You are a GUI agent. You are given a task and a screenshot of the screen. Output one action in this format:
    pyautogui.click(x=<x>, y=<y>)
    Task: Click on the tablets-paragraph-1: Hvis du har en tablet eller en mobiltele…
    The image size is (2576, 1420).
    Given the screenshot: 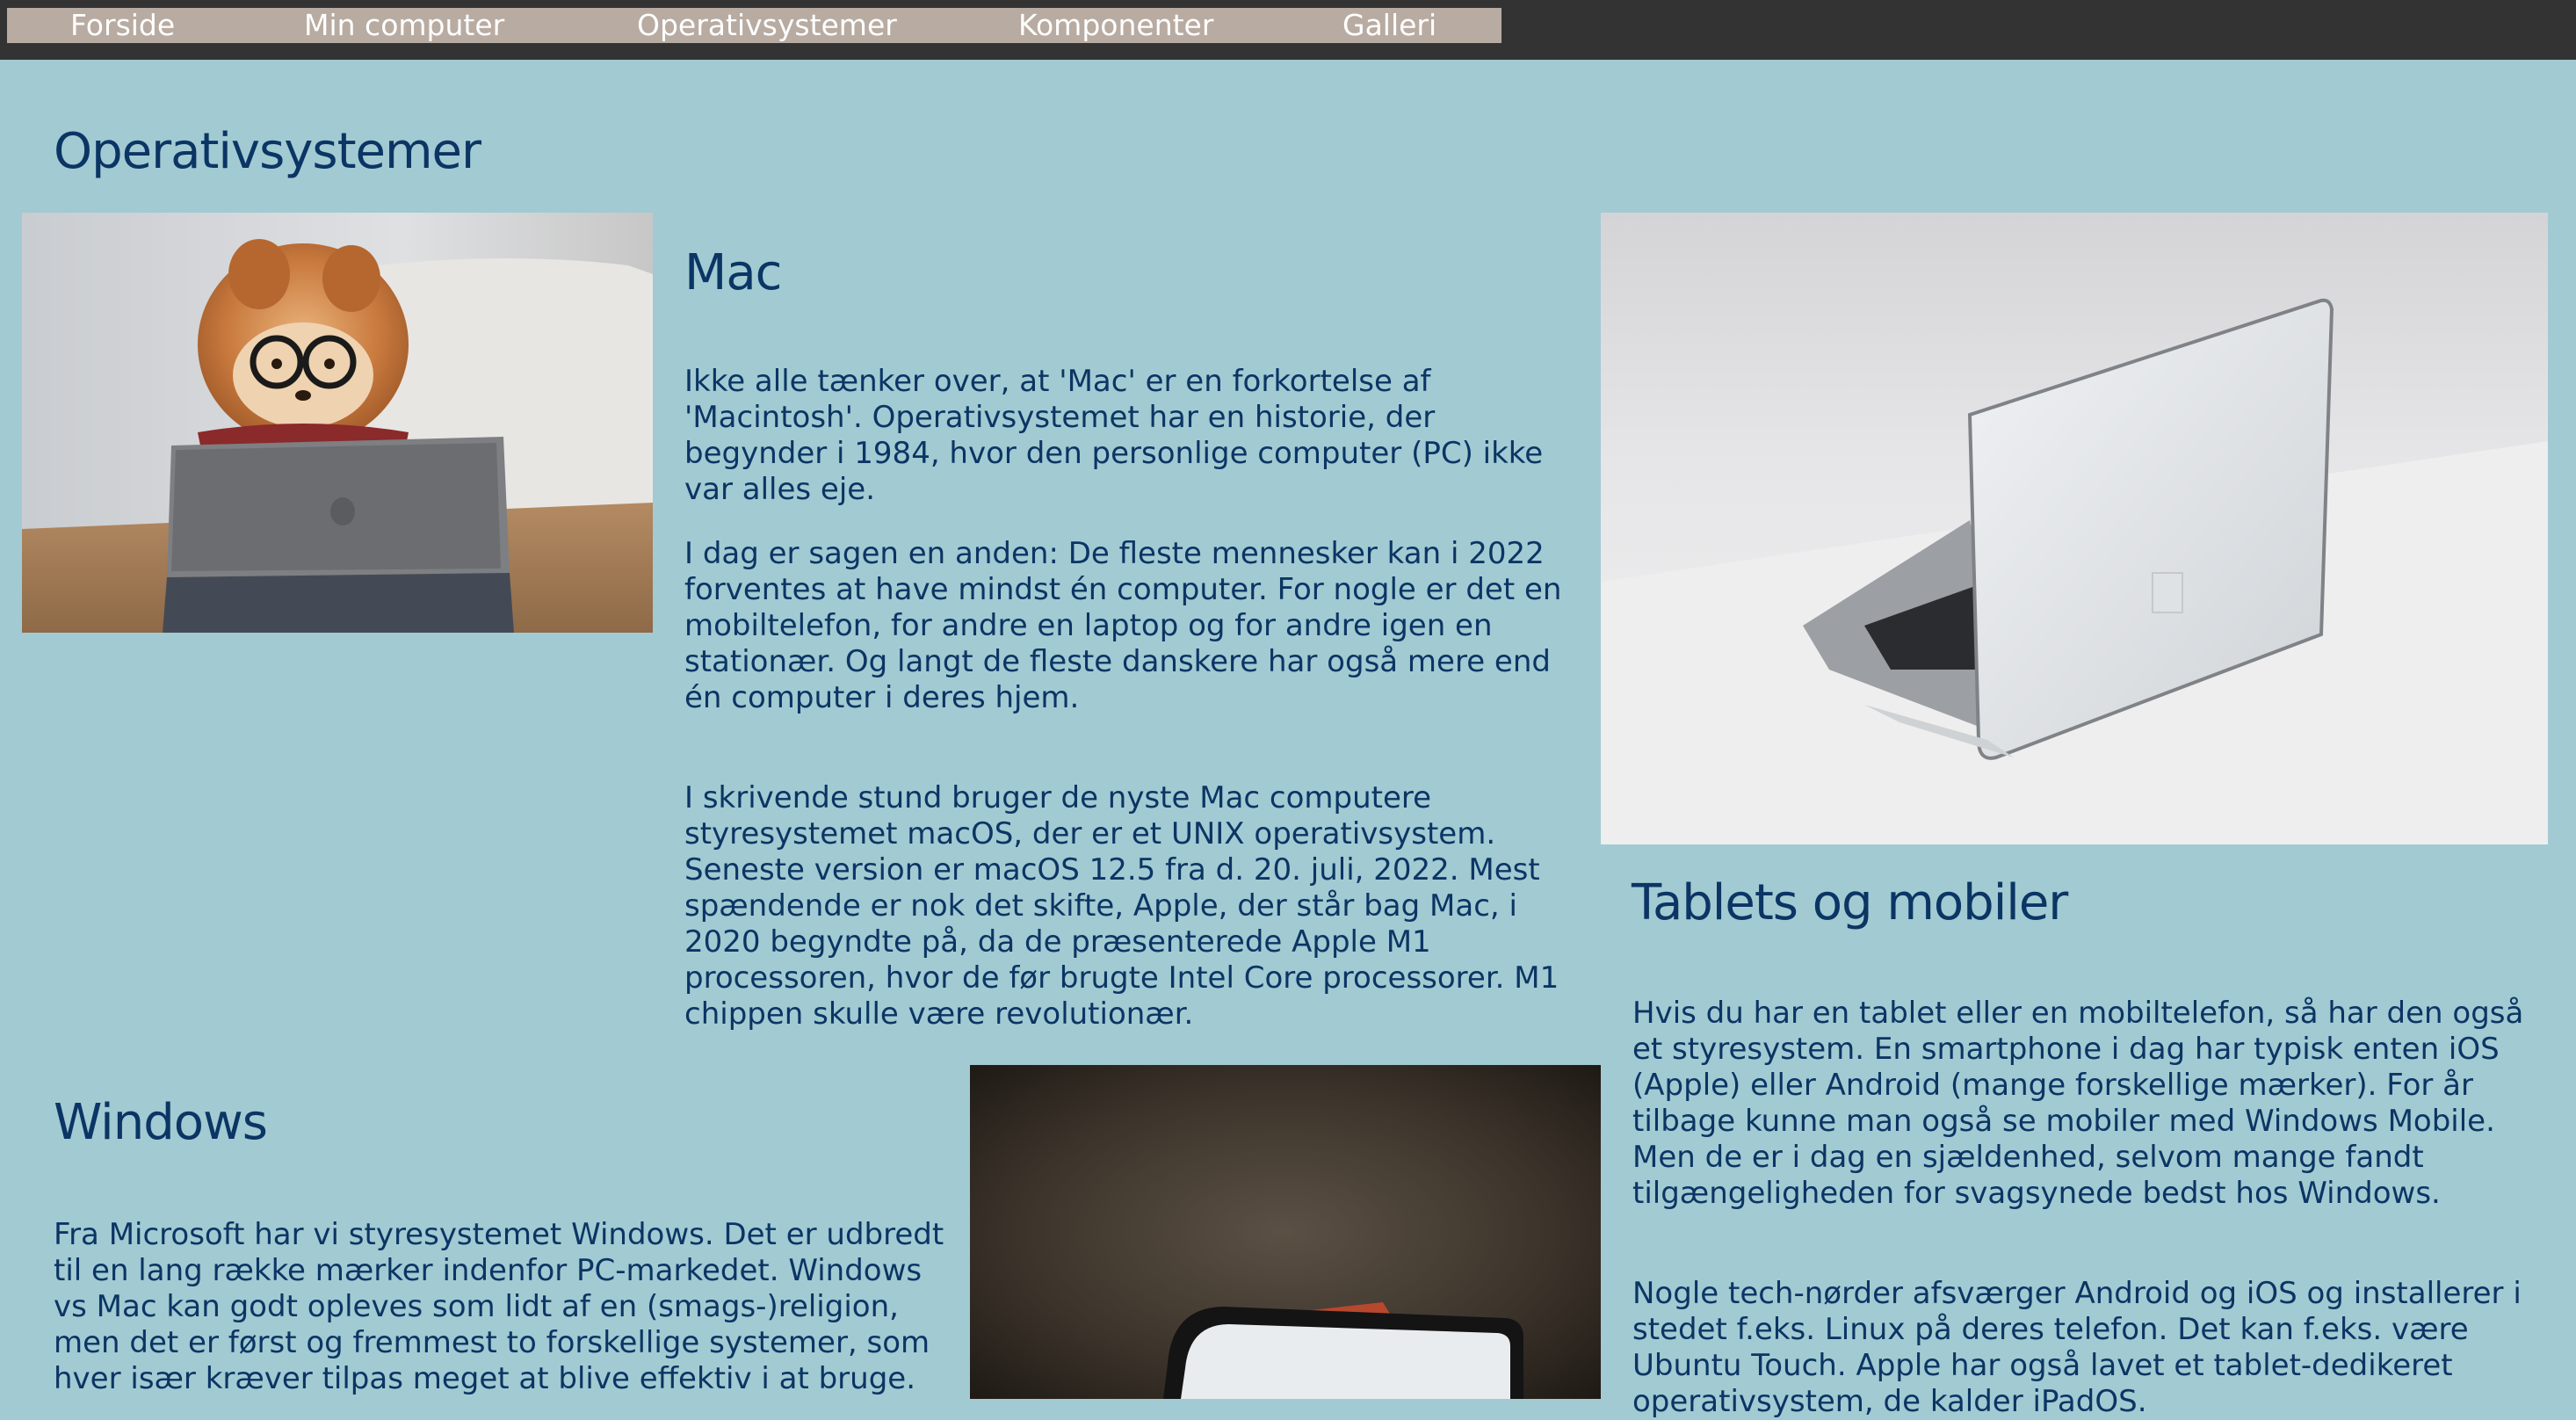 What is the action you would take?
    pyautogui.click(x=2078, y=1103)
    